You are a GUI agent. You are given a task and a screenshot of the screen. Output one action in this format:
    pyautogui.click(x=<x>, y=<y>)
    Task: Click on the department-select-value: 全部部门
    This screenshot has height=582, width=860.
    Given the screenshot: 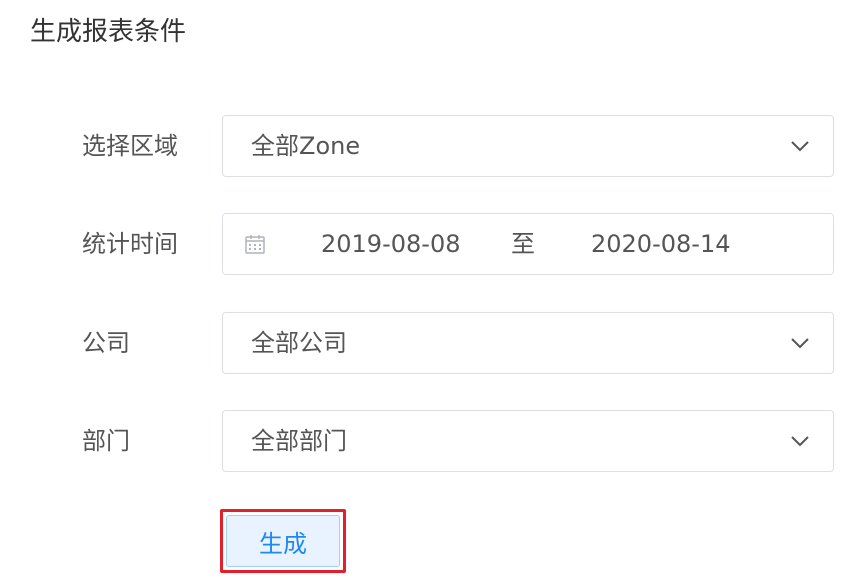 What is the action you would take?
    pyautogui.click(x=299, y=441)
    